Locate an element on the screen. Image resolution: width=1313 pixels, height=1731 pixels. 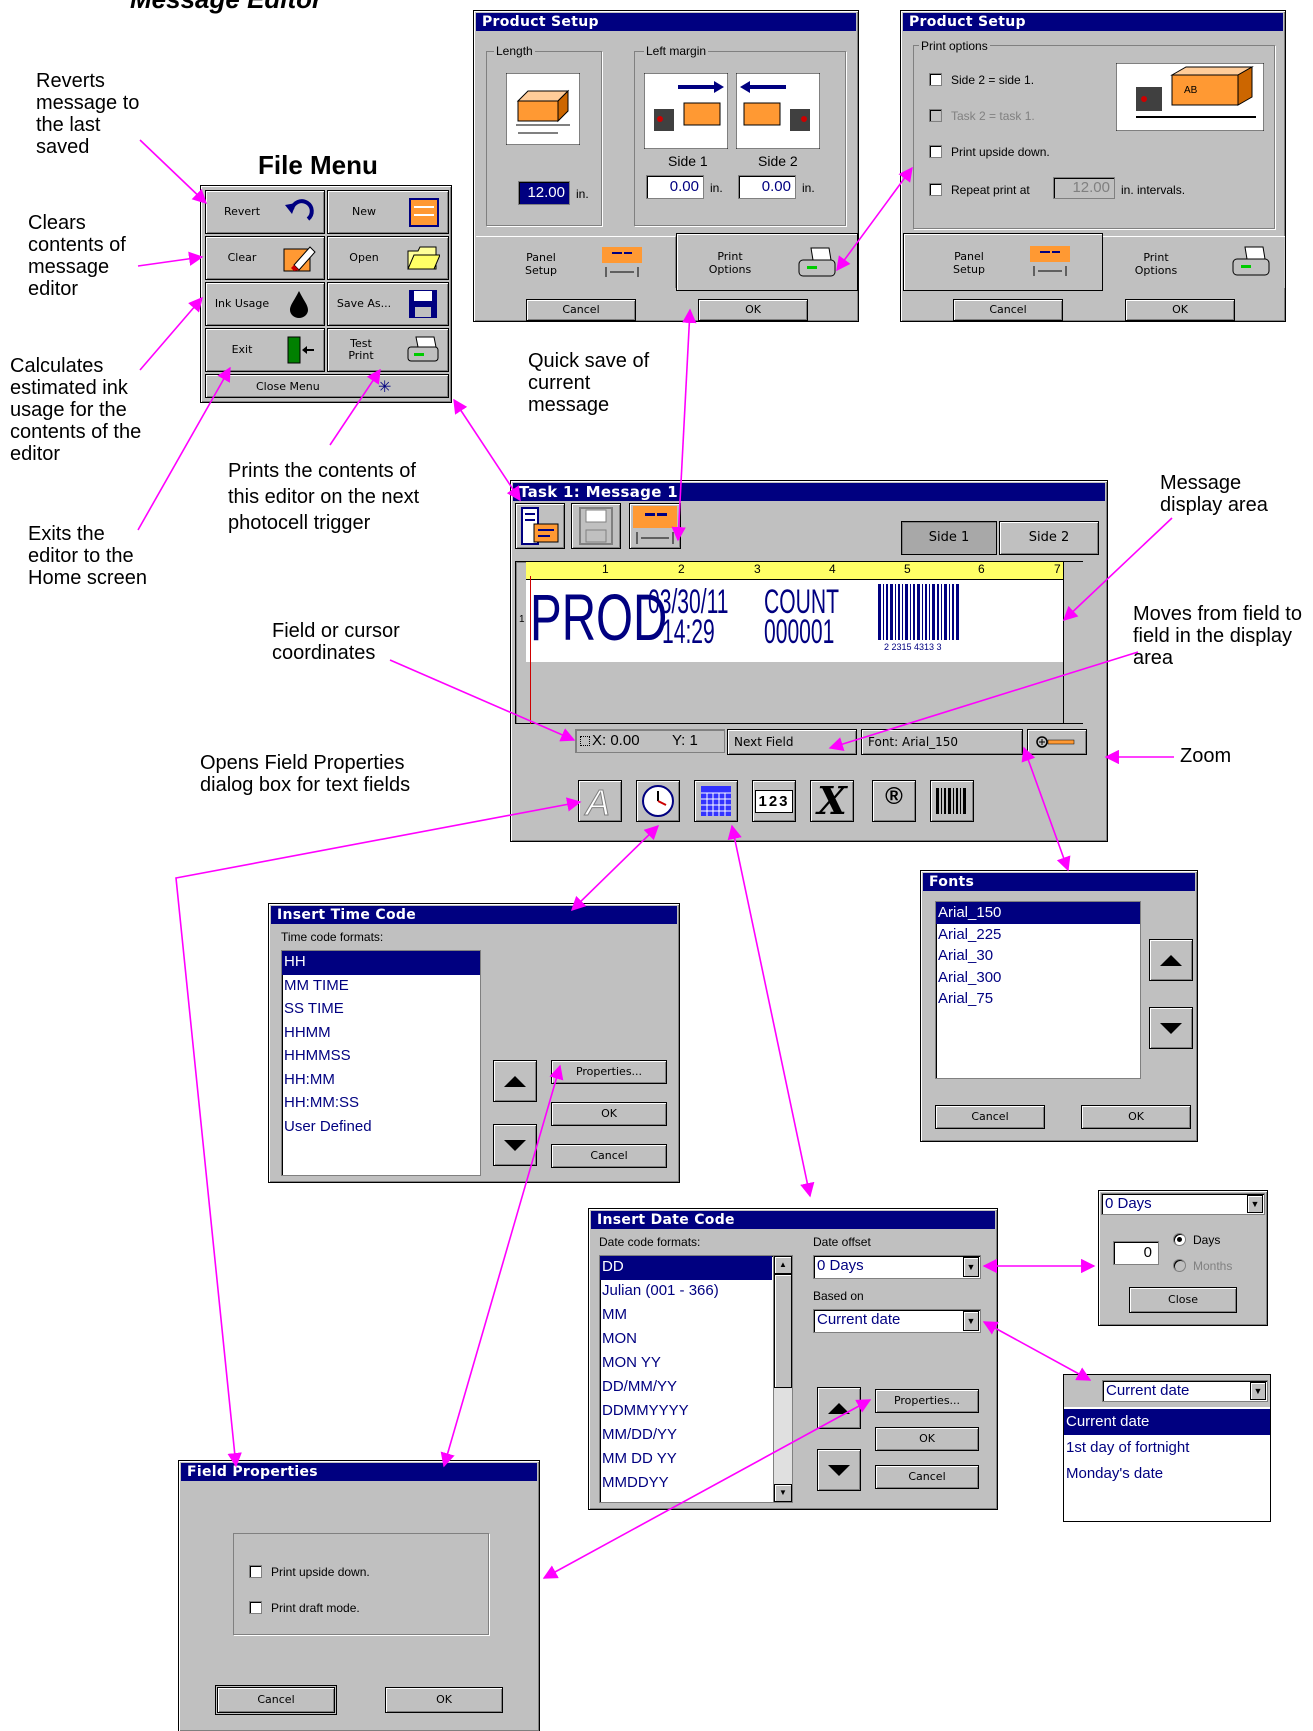
date-code-button is located at coordinates (716, 801).